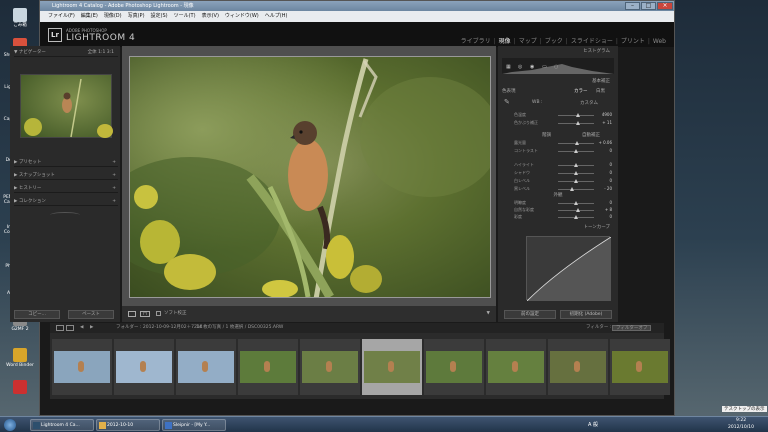  I want to click on slider-value: + 8, so click(608, 209).